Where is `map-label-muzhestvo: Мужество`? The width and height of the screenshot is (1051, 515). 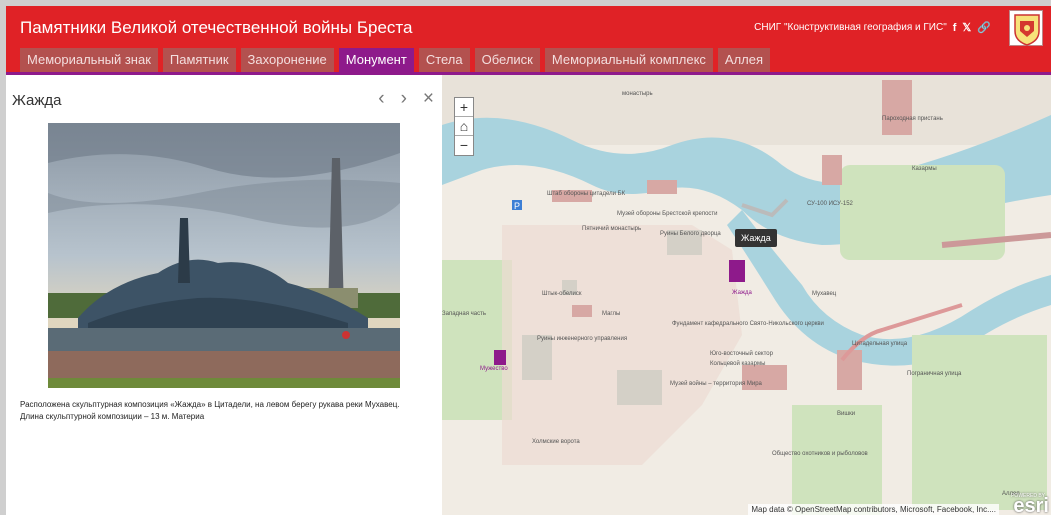
map-label-muzhestvo: Мужество is located at coordinates (494, 369).